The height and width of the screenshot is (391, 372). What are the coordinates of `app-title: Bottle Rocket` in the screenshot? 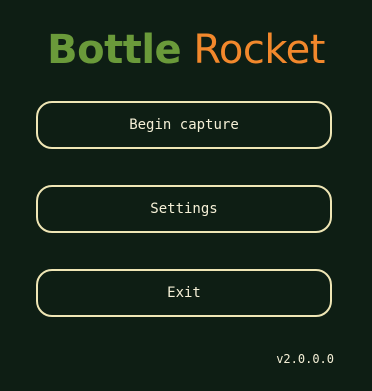 It's located at (186, 50).